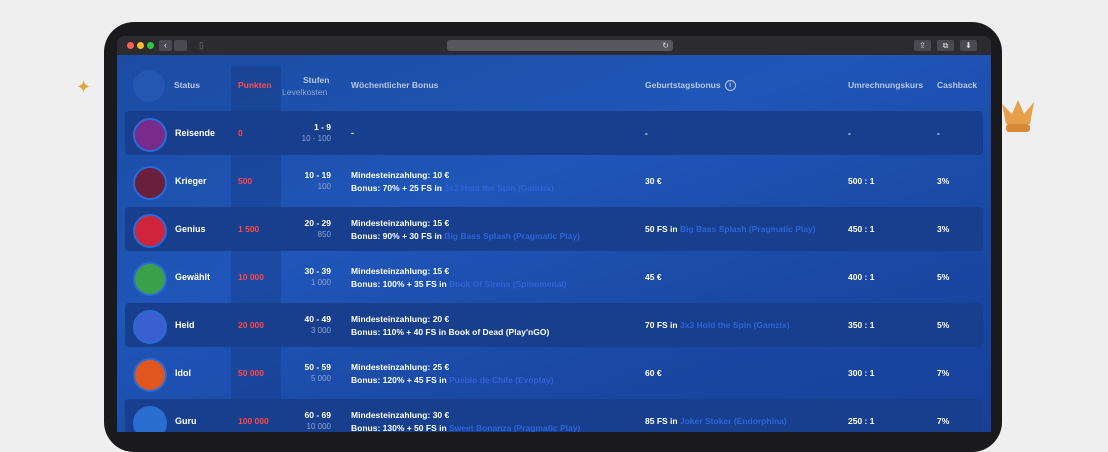 This screenshot has height=452, width=1108. What do you see at coordinates (861, 373) in the screenshot?
I see `exchange-rate-value: 300 : 1` at bounding box center [861, 373].